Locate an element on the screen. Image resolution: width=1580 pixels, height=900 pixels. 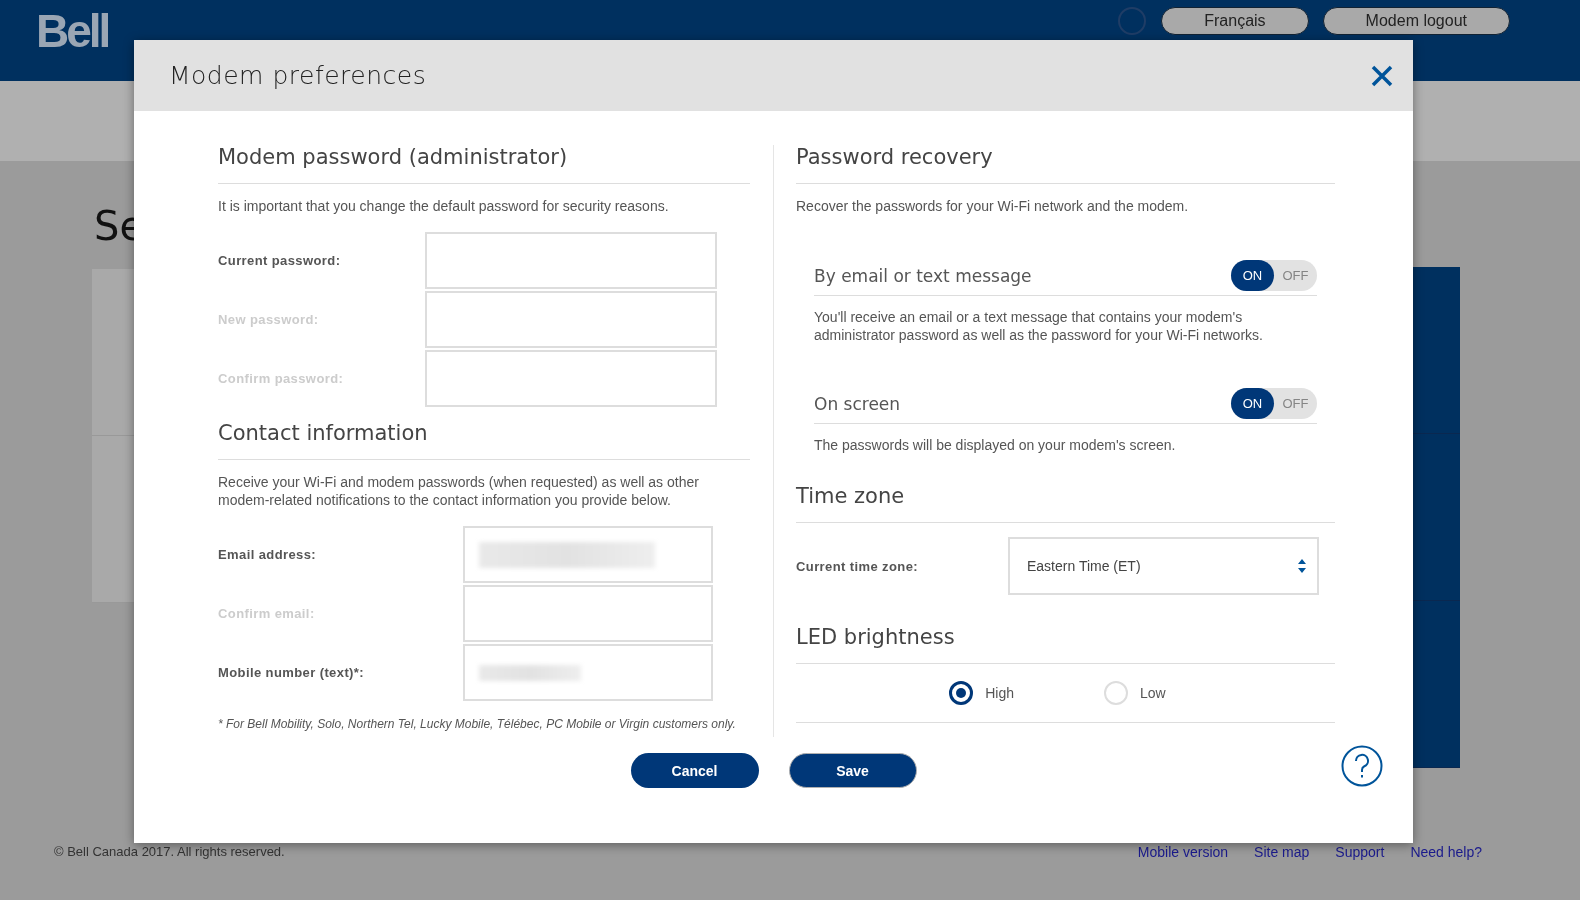
section-heading: Time zone is located at coordinates (1065, 503).